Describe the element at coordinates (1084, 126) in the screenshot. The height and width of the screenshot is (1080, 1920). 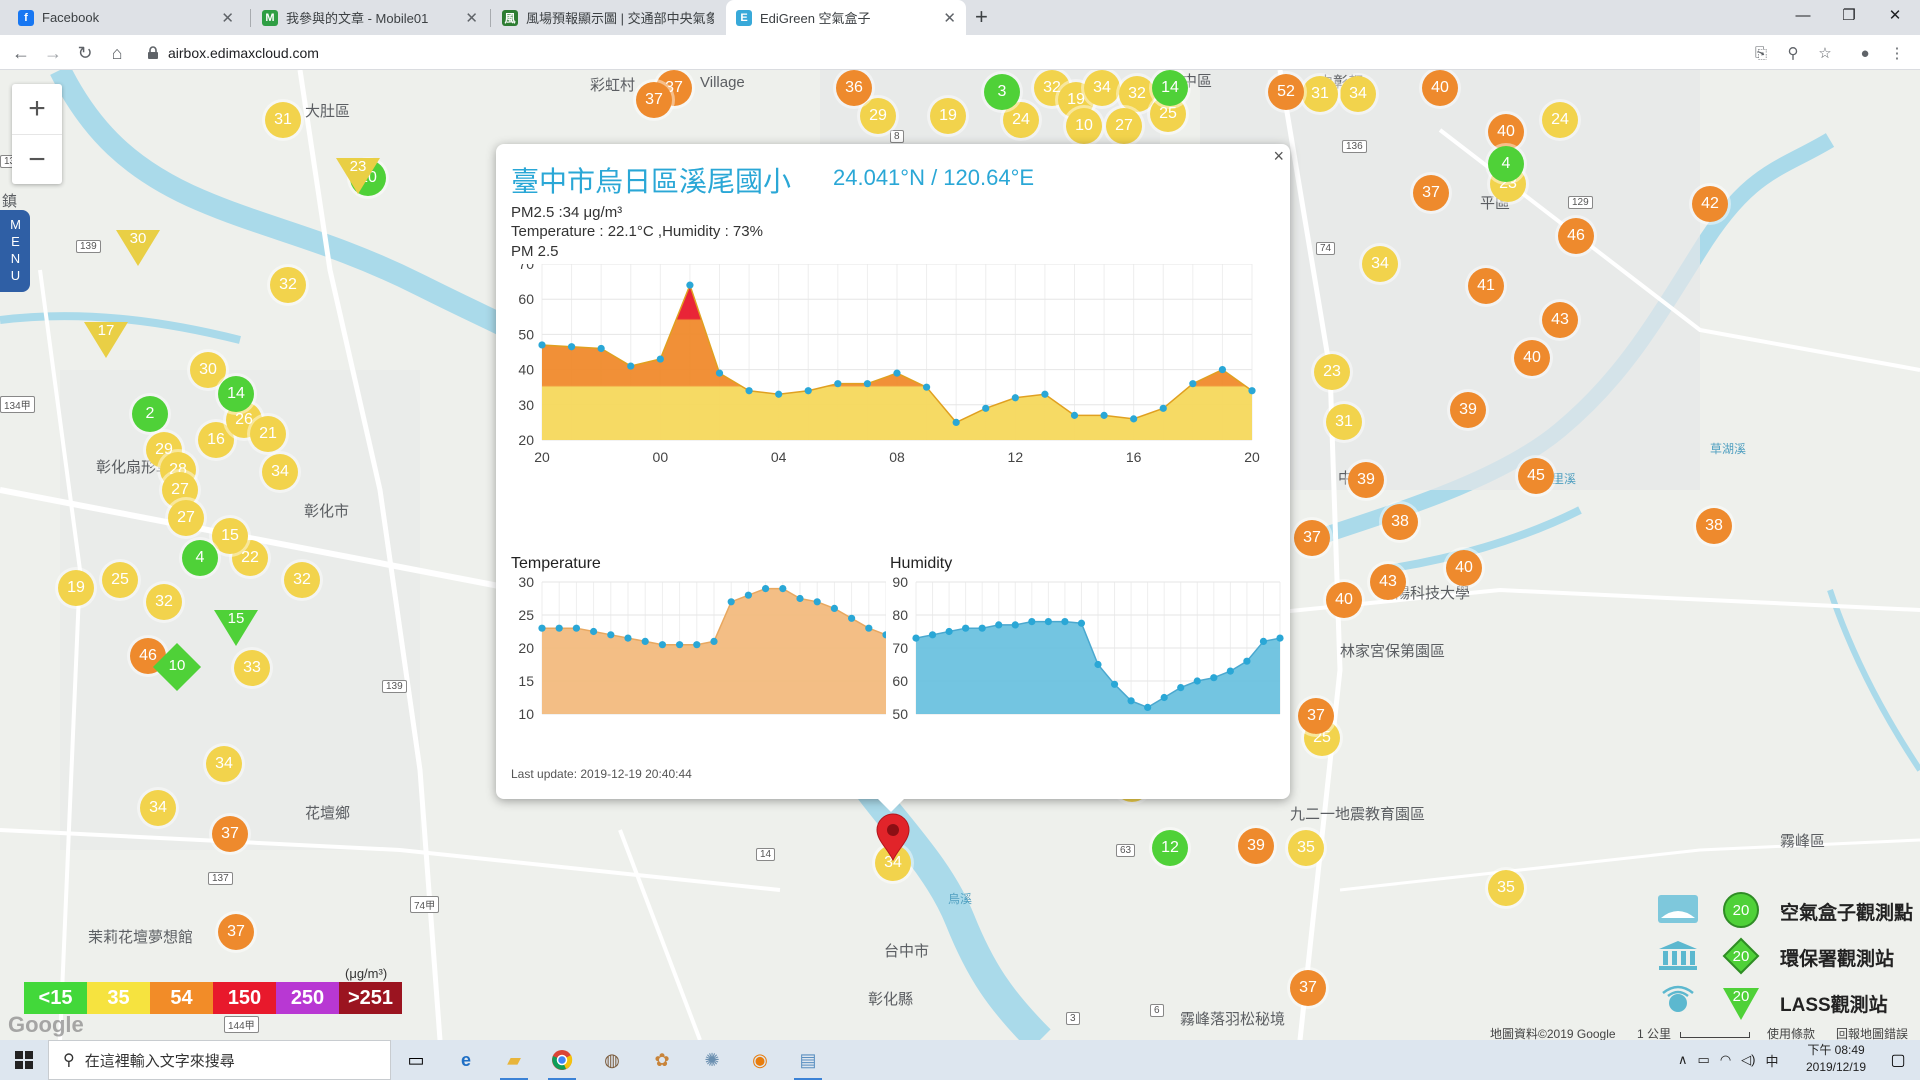
I see `airbox-marker: 10` at that location.